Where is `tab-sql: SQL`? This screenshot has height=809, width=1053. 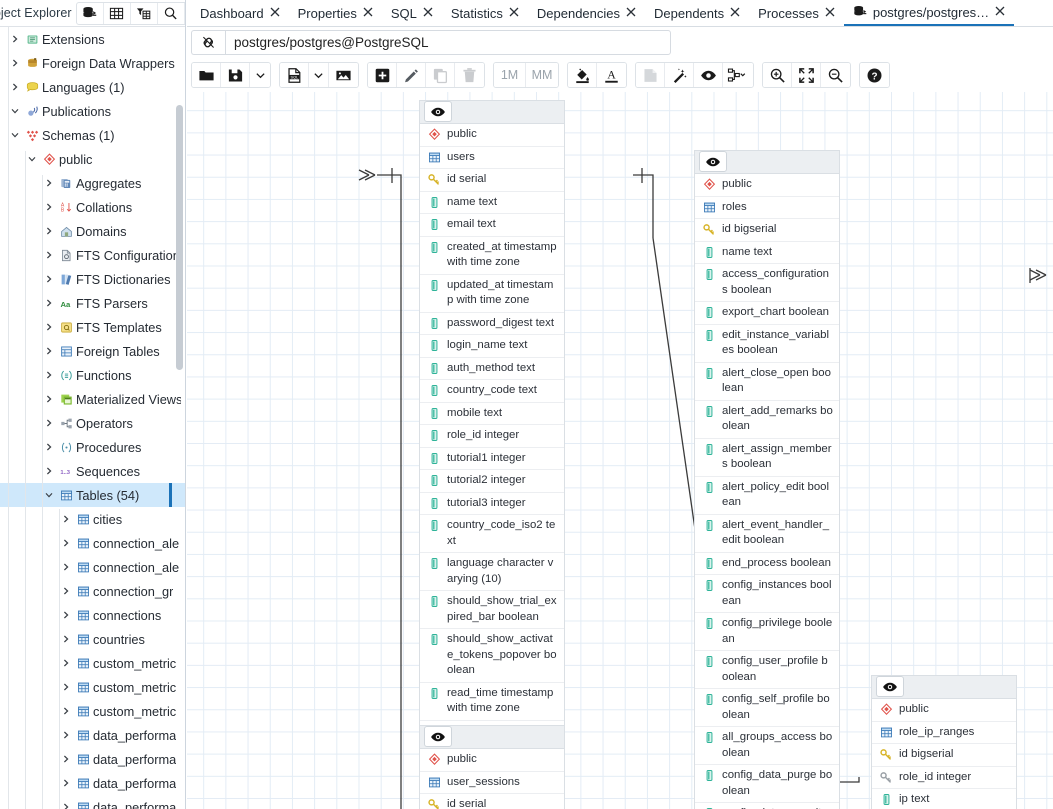
tab-sql: SQL is located at coordinates (412, 13).